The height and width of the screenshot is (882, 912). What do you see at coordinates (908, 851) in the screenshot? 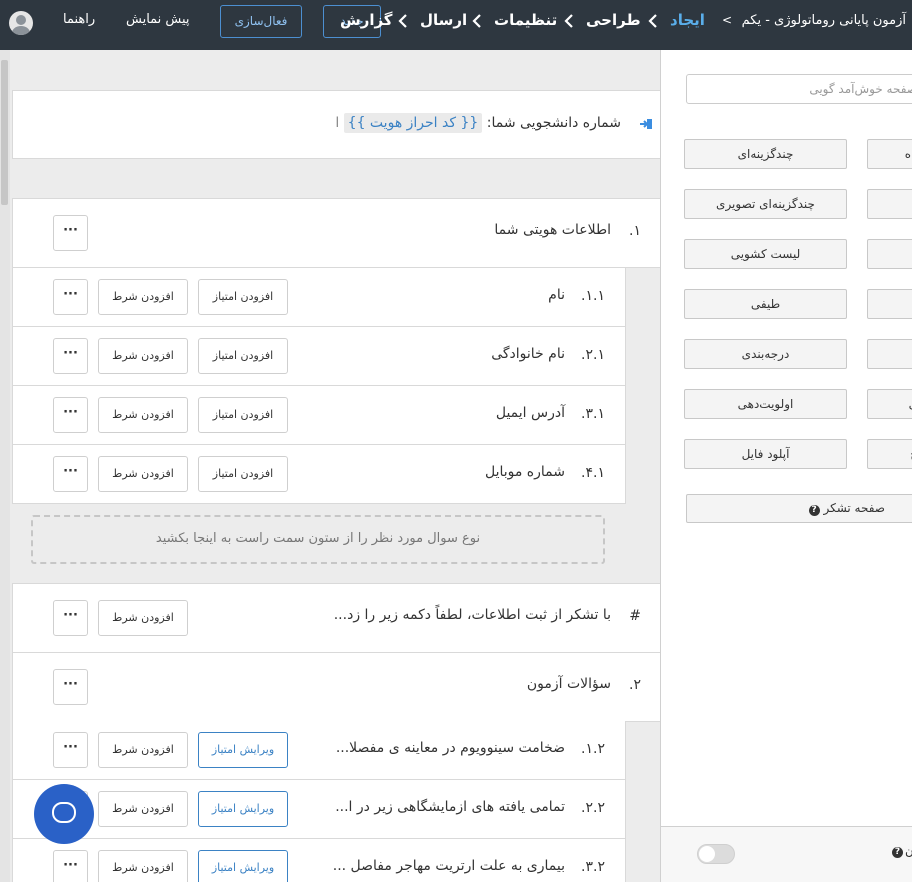
I see `footer-label: ن` at bounding box center [908, 851].